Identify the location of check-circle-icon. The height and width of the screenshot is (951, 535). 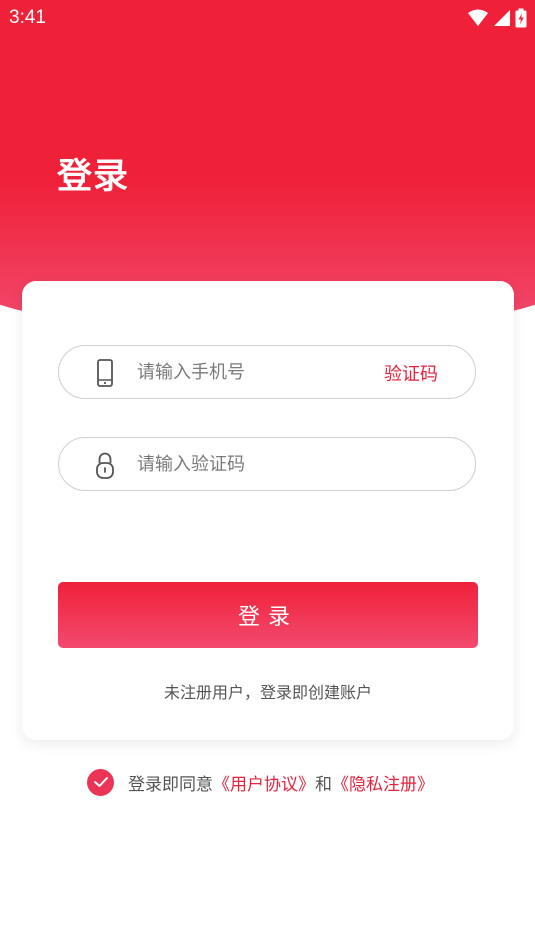
(100, 782).